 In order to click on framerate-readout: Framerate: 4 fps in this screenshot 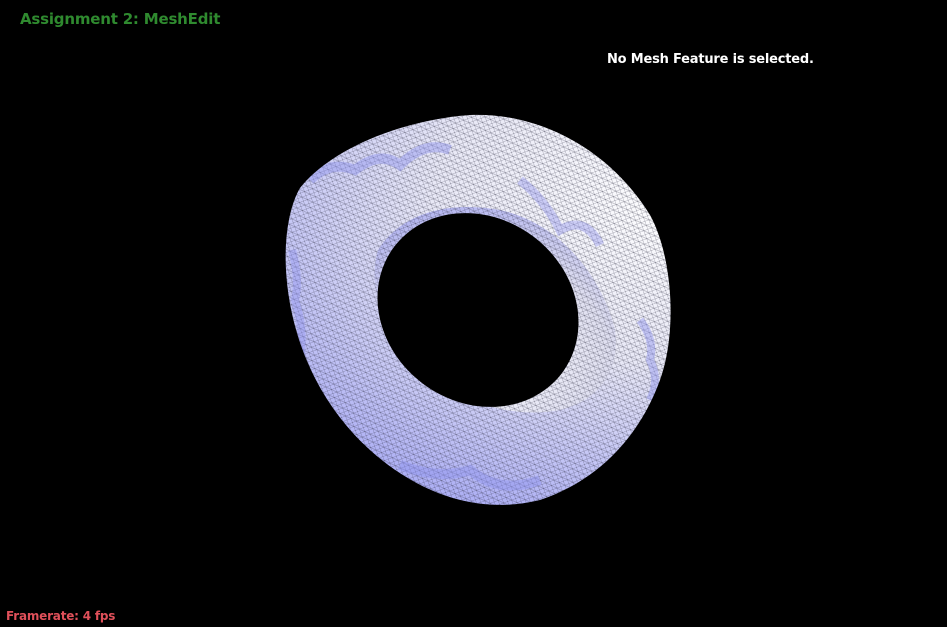, I will do `click(61, 616)`.